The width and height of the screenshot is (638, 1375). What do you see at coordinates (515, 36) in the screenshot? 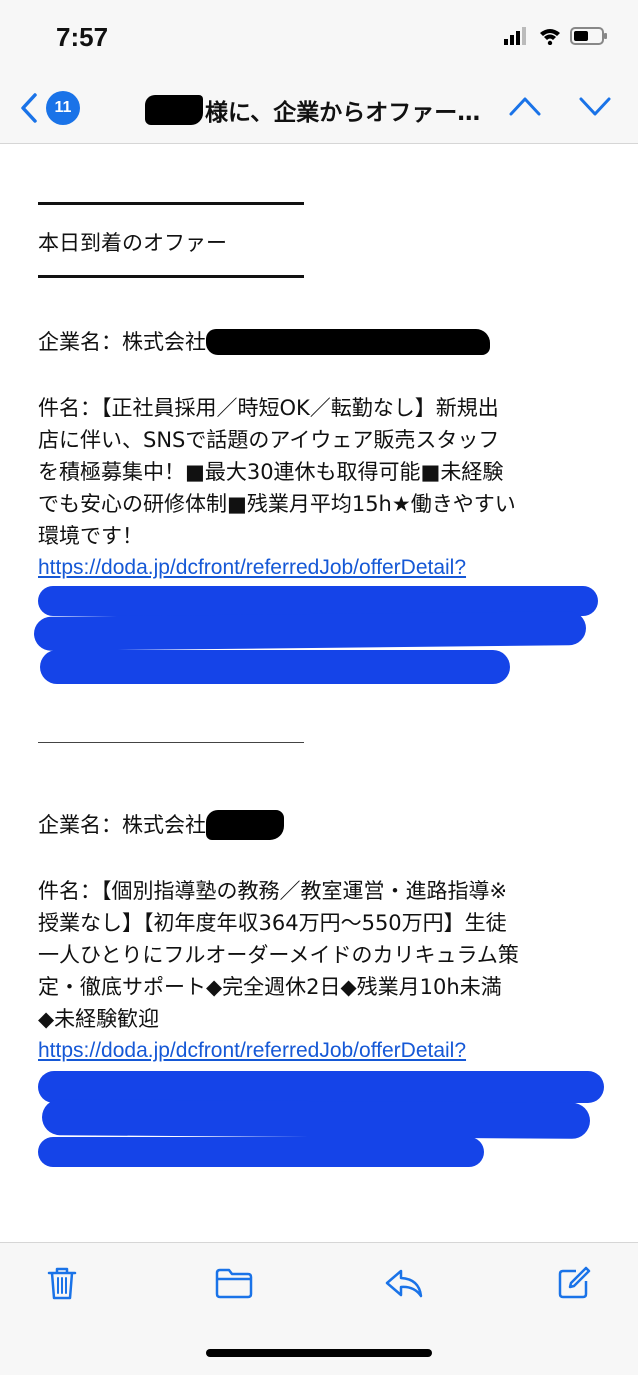
I see `cellular-signal-icon` at bounding box center [515, 36].